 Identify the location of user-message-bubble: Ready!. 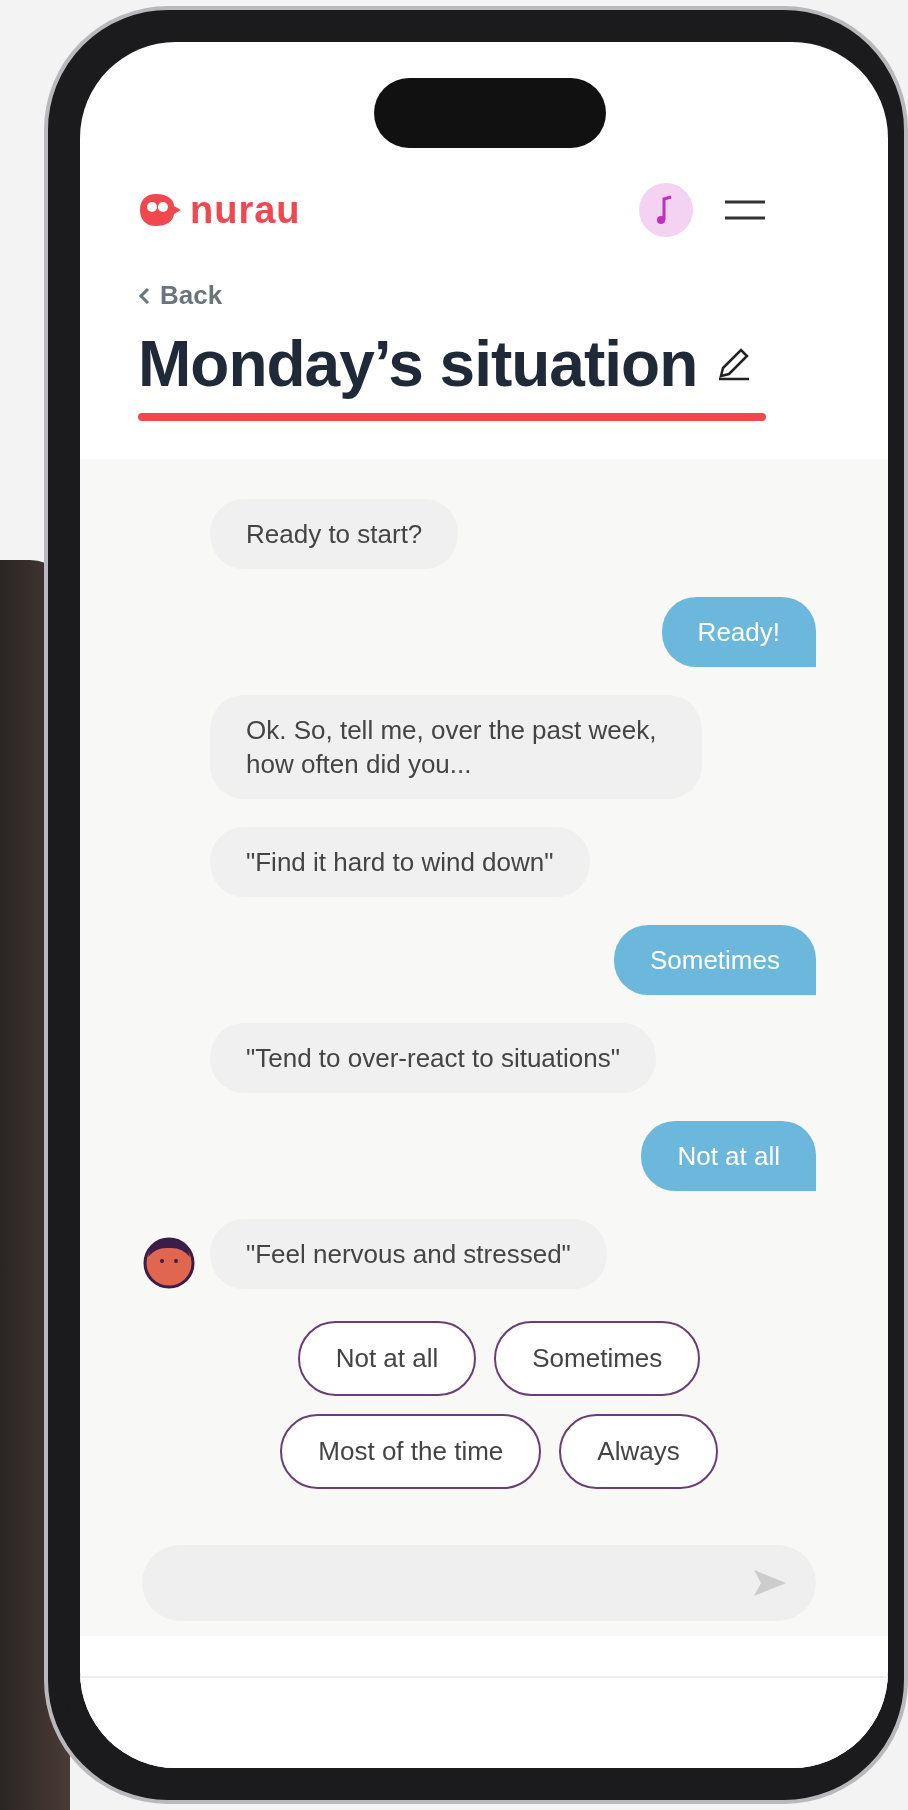
(738, 632).